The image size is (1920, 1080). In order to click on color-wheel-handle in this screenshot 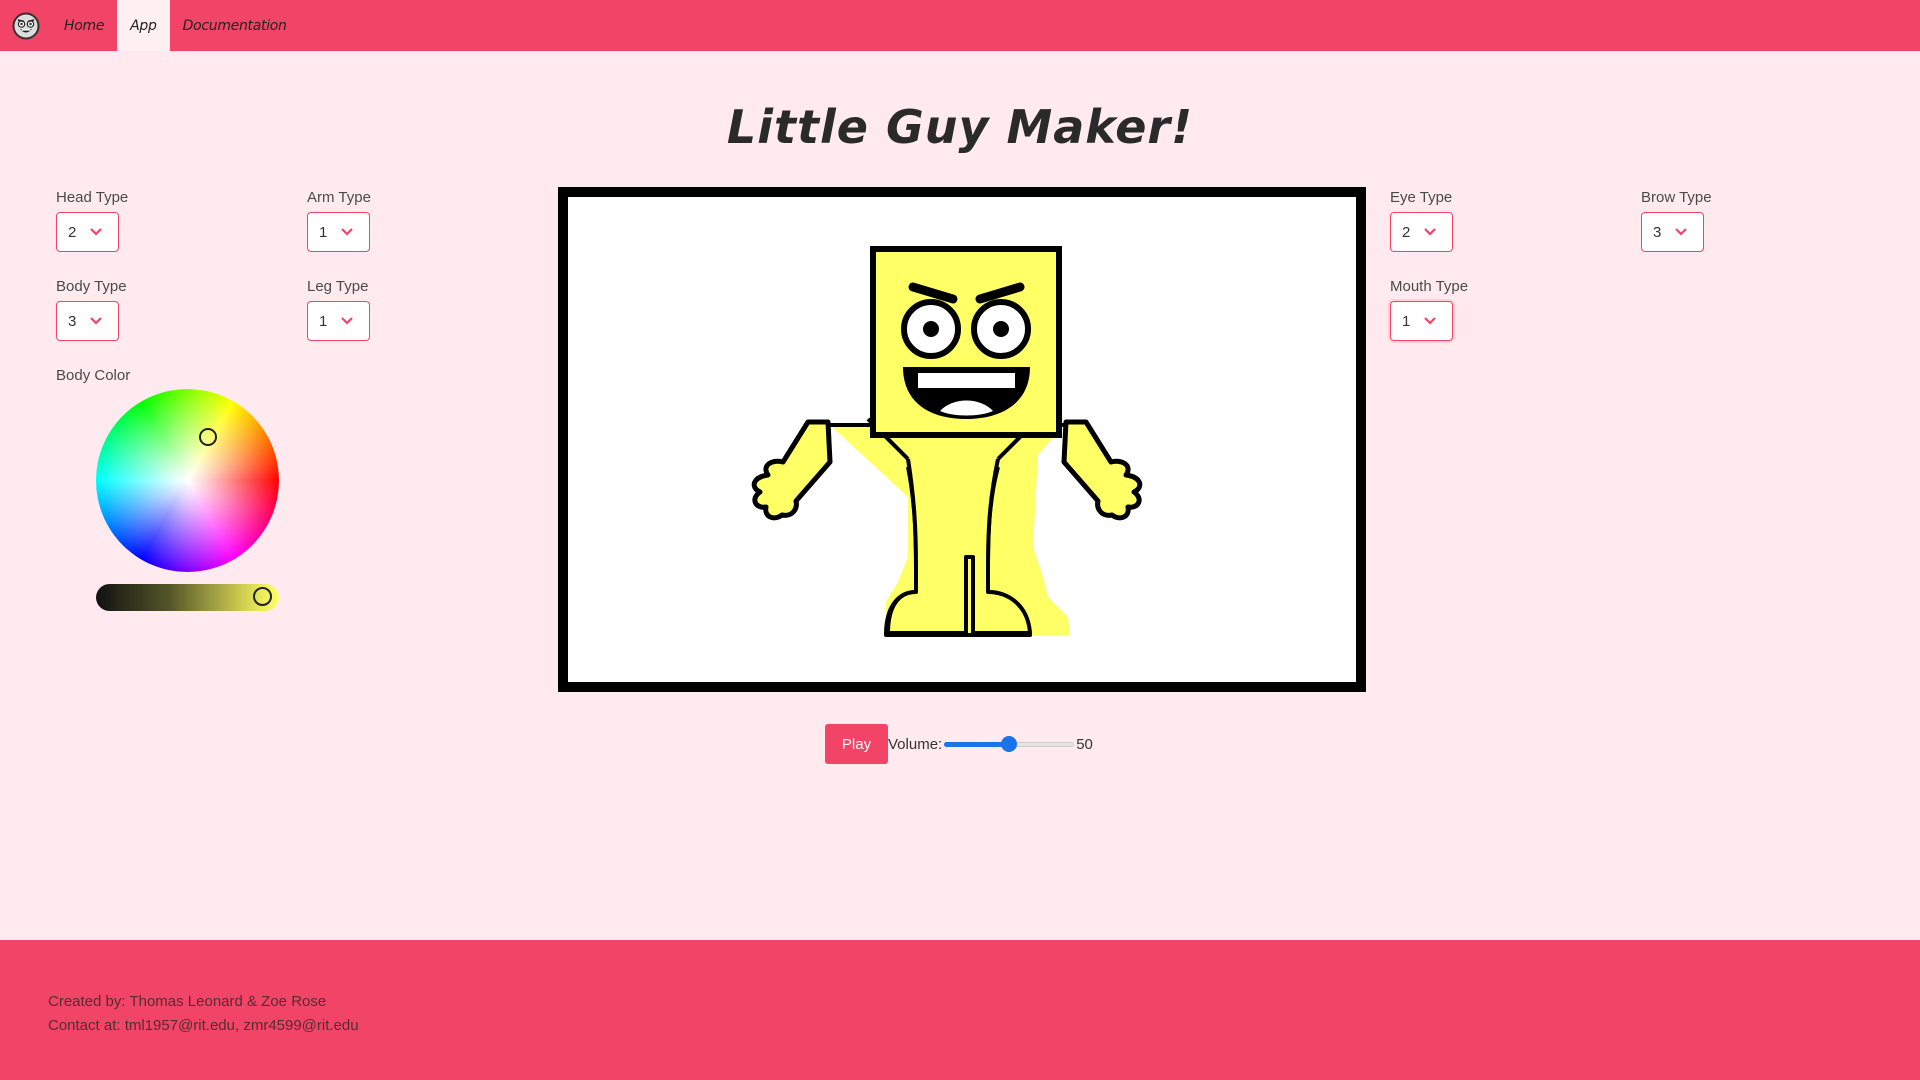, I will do `click(208, 437)`.